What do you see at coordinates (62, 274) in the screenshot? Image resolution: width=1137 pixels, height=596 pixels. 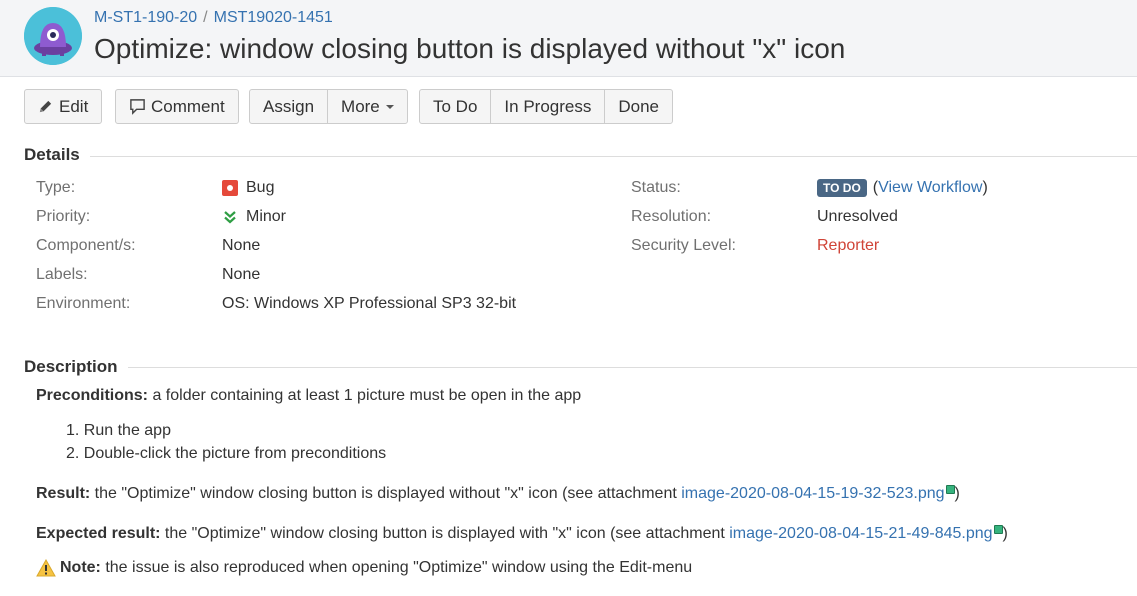 I see `labels-label: Labels:` at bounding box center [62, 274].